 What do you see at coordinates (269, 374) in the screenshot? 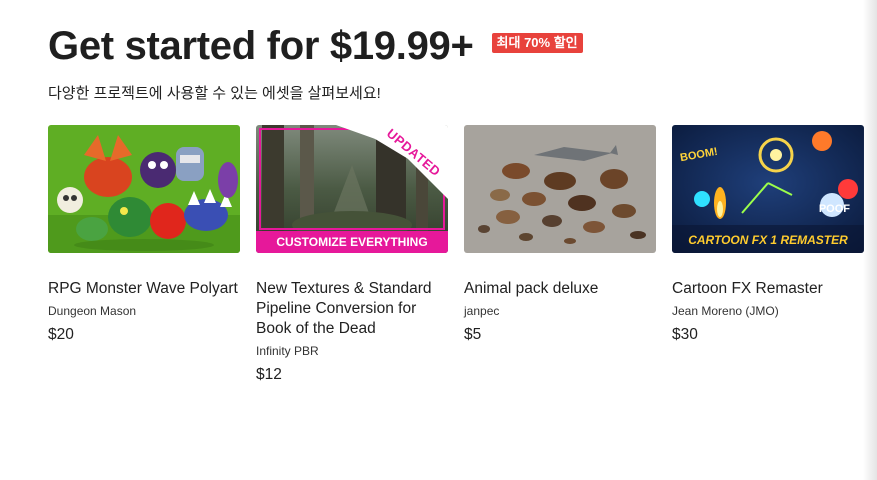
I see `asset-price: $12` at bounding box center [269, 374].